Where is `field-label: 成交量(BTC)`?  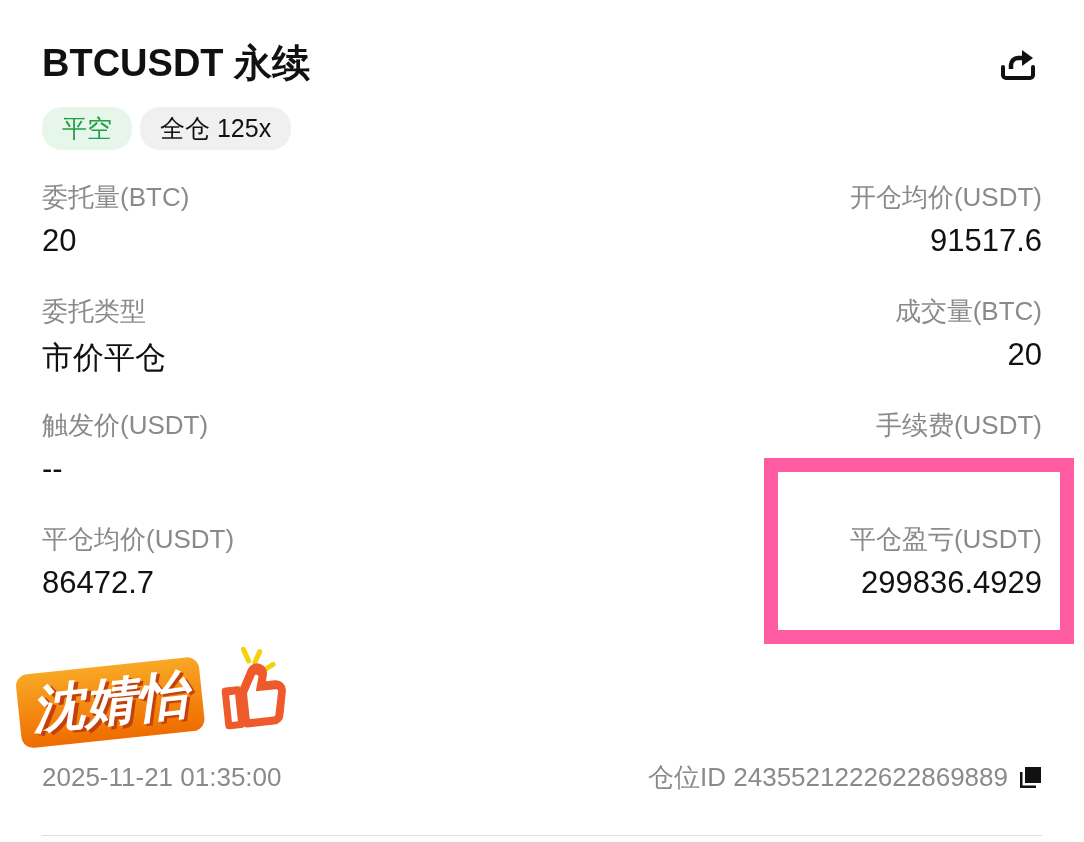 field-label: 成交量(BTC) is located at coordinates (968, 311).